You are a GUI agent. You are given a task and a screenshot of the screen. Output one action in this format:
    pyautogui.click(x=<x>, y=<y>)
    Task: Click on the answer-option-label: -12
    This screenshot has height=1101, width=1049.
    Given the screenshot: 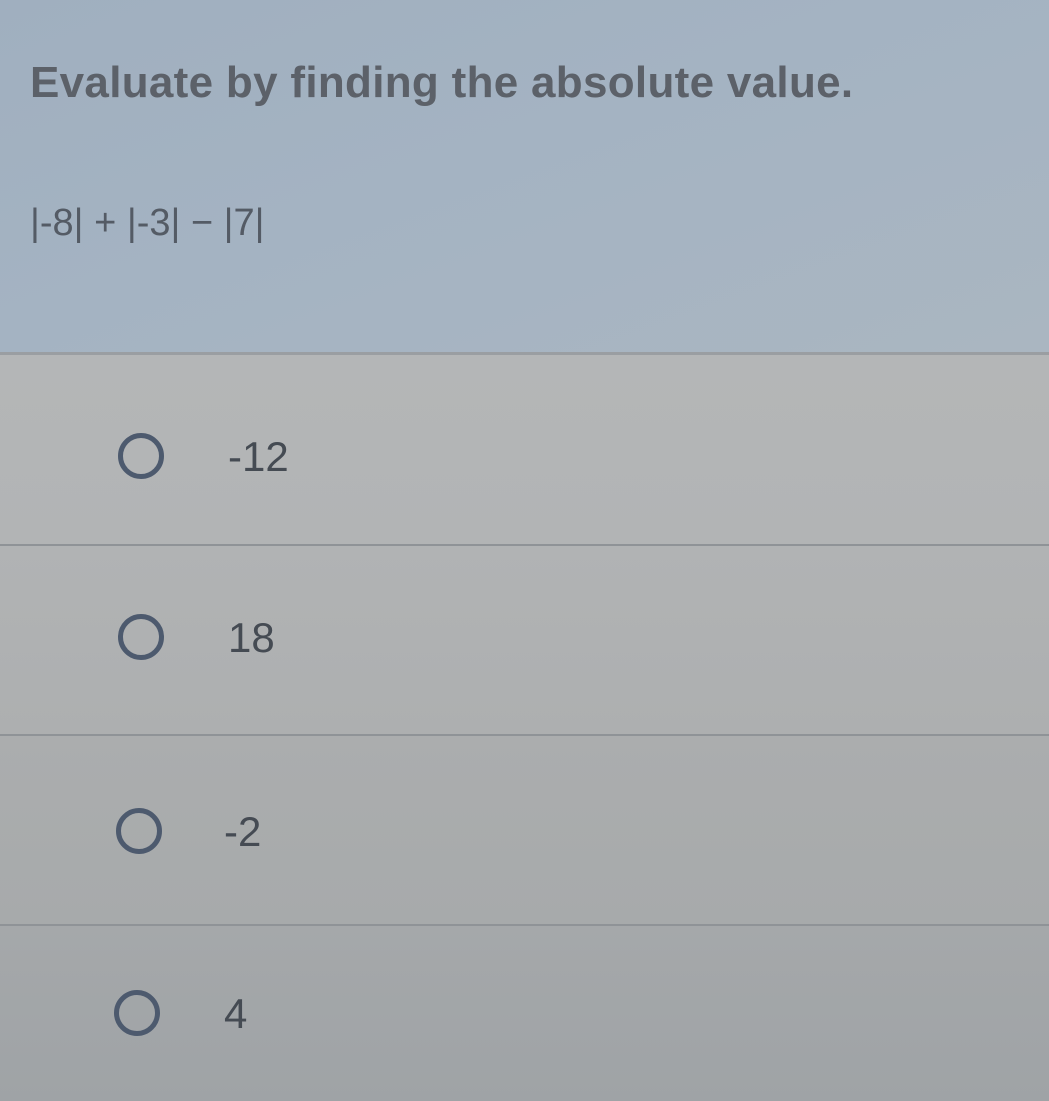 What is the action you would take?
    pyautogui.click(x=258, y=456)
    